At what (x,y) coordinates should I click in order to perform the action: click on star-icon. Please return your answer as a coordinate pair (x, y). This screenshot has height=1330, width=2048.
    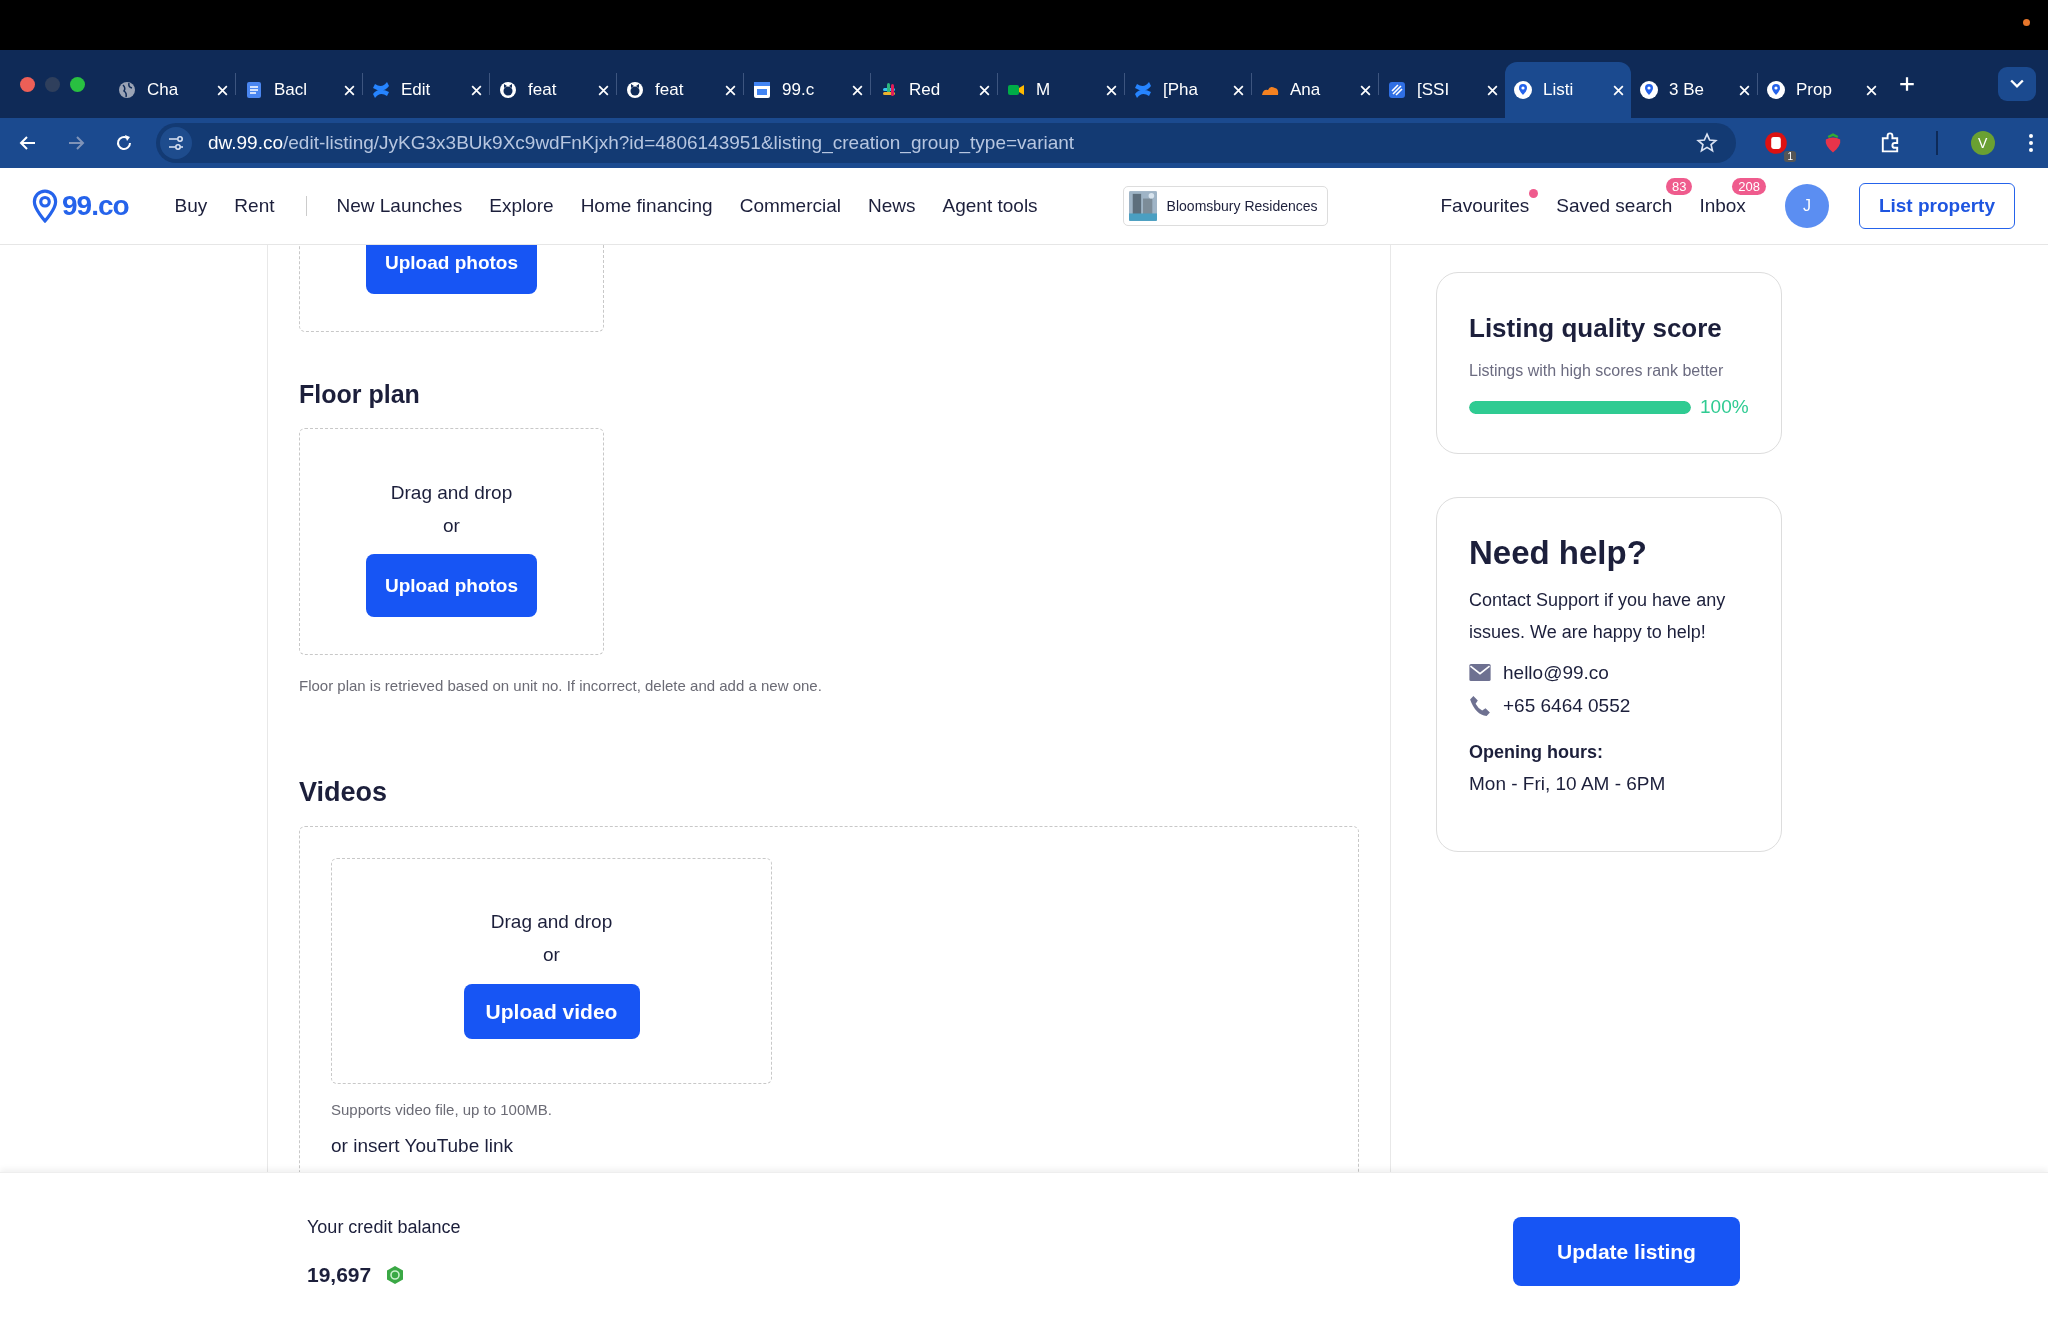
    Looking at the image, I should click on (1707, 143).